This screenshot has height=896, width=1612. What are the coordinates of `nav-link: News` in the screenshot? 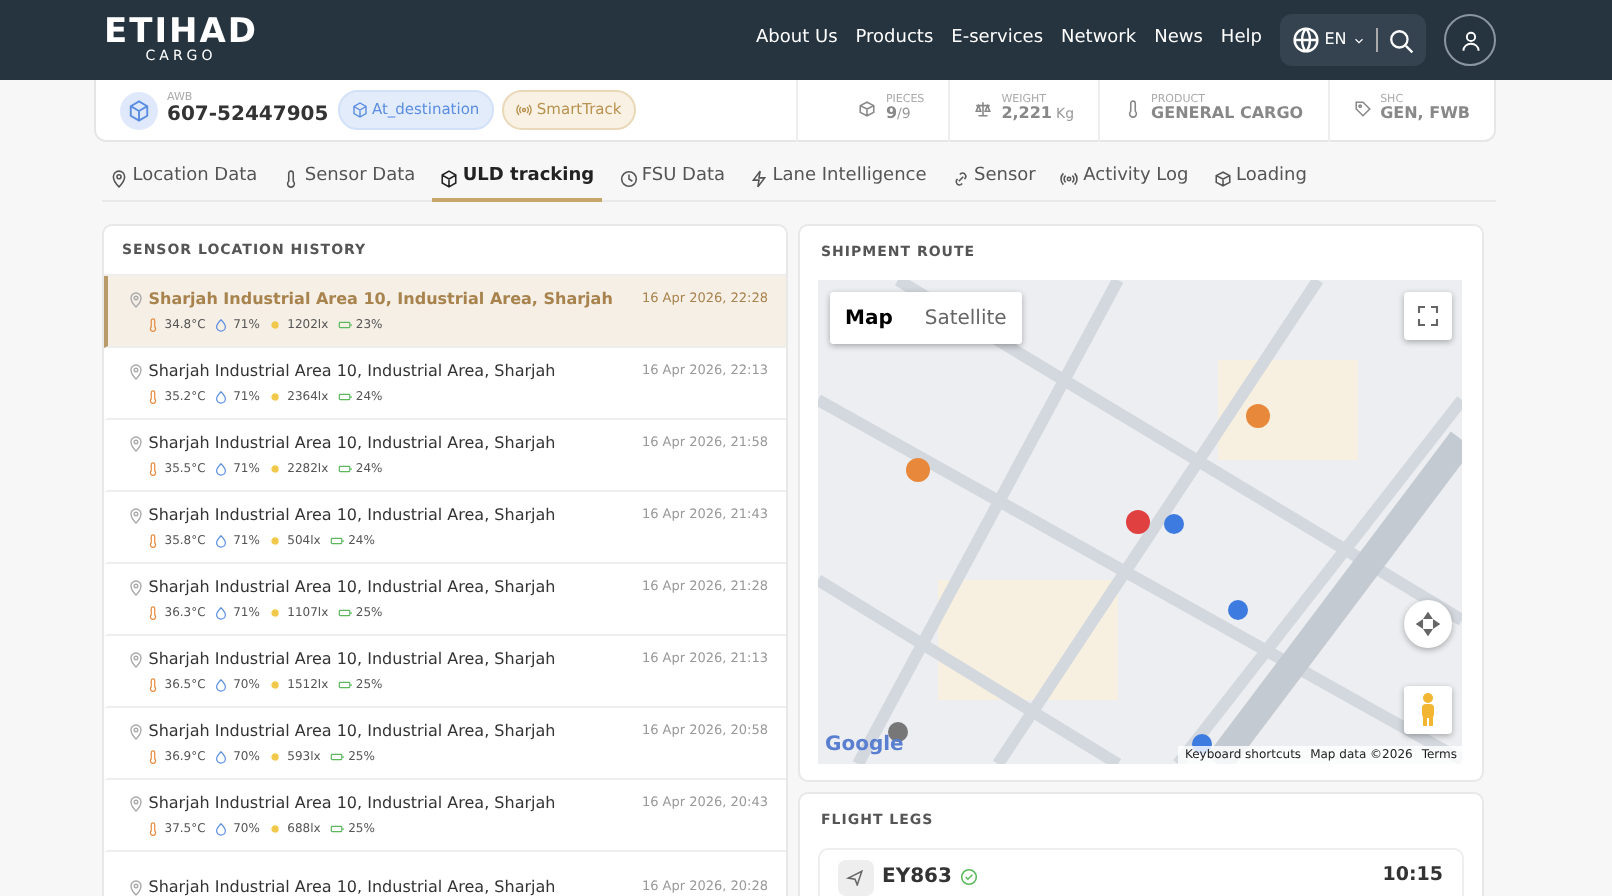 It's located at (1178, 40).